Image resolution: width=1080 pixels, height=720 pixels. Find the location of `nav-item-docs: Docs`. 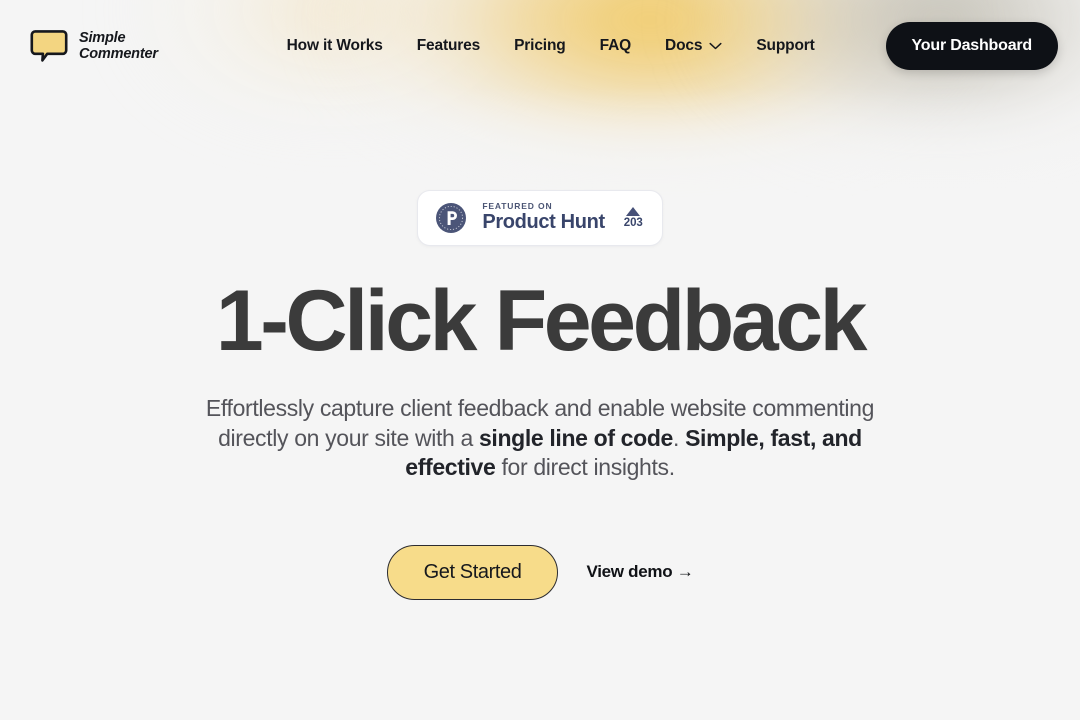

nav-item-docs: Docs is located at coordinates (693, 46).